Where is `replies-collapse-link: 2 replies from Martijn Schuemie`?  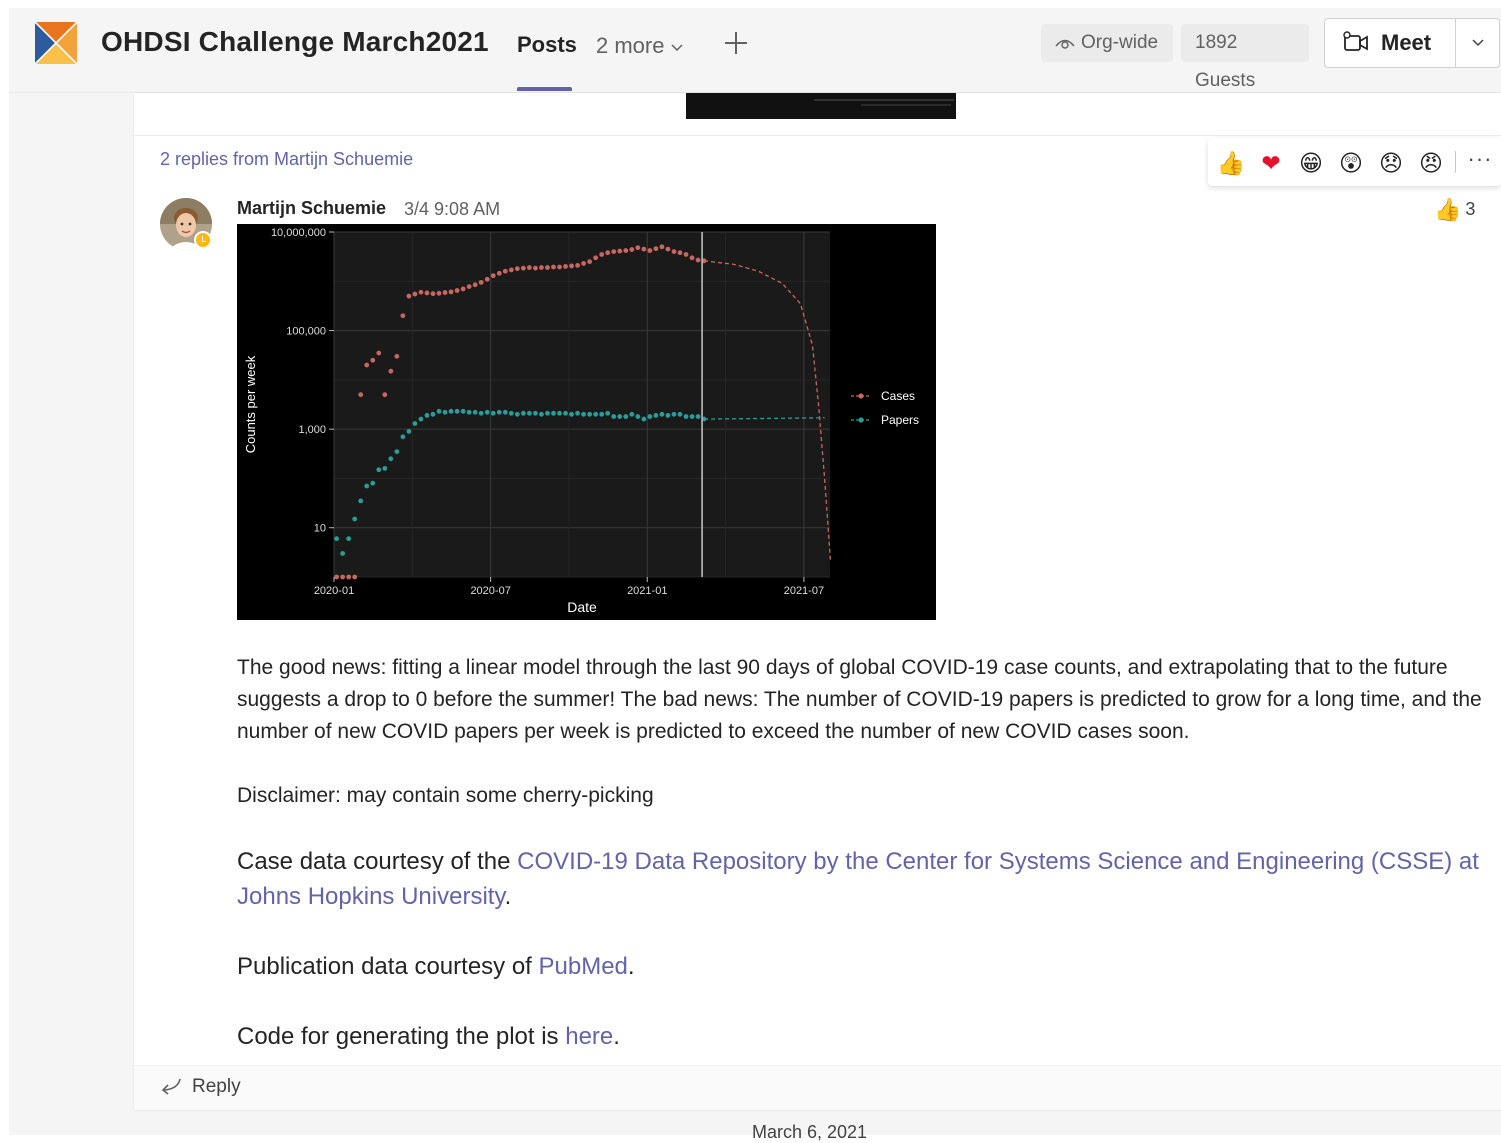
replies-collapse-link: 2 replies from Martijn Schuemie is located at coordinates (286, 159).